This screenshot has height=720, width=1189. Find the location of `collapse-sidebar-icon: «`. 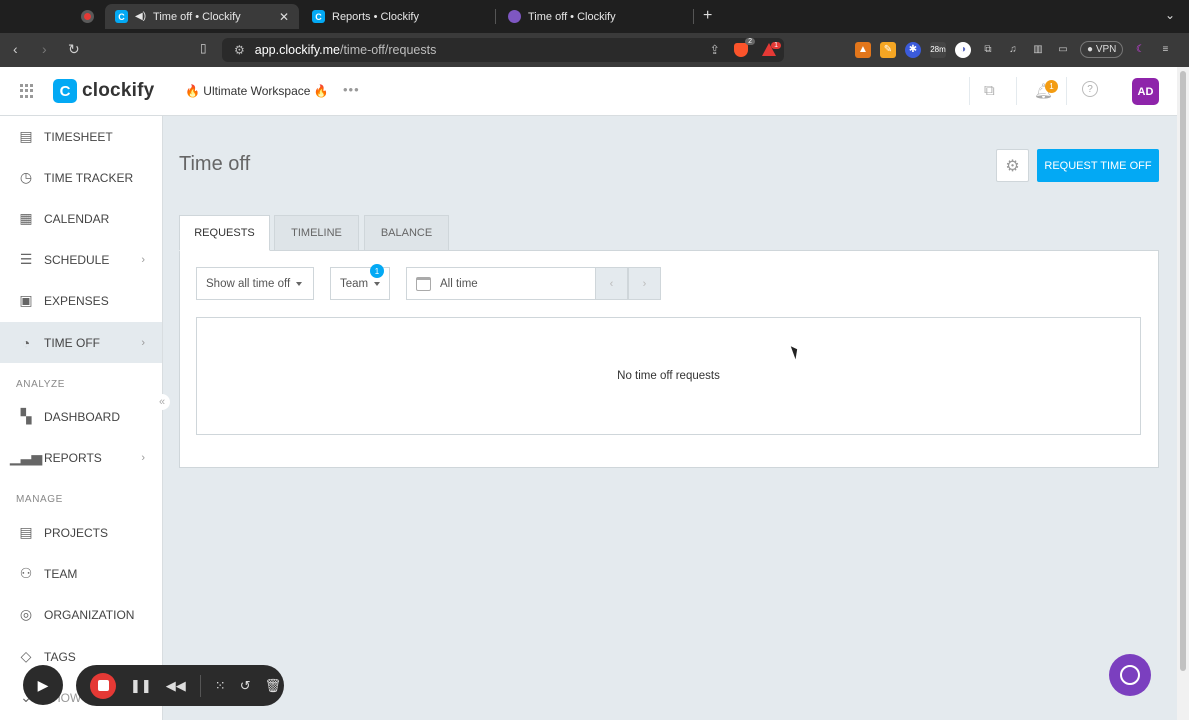

collapse-sidebar-icon: « is located at coordinates (162, 402).